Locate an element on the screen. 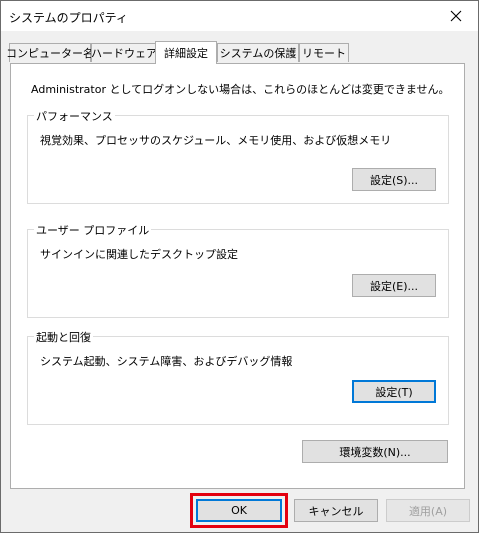 The width and height of the screenshot is (479, 533). tab-strip: コンピューター名 ハードウェア 詳細設定 システムの保護 リモート is located at coordinates (237, 52).